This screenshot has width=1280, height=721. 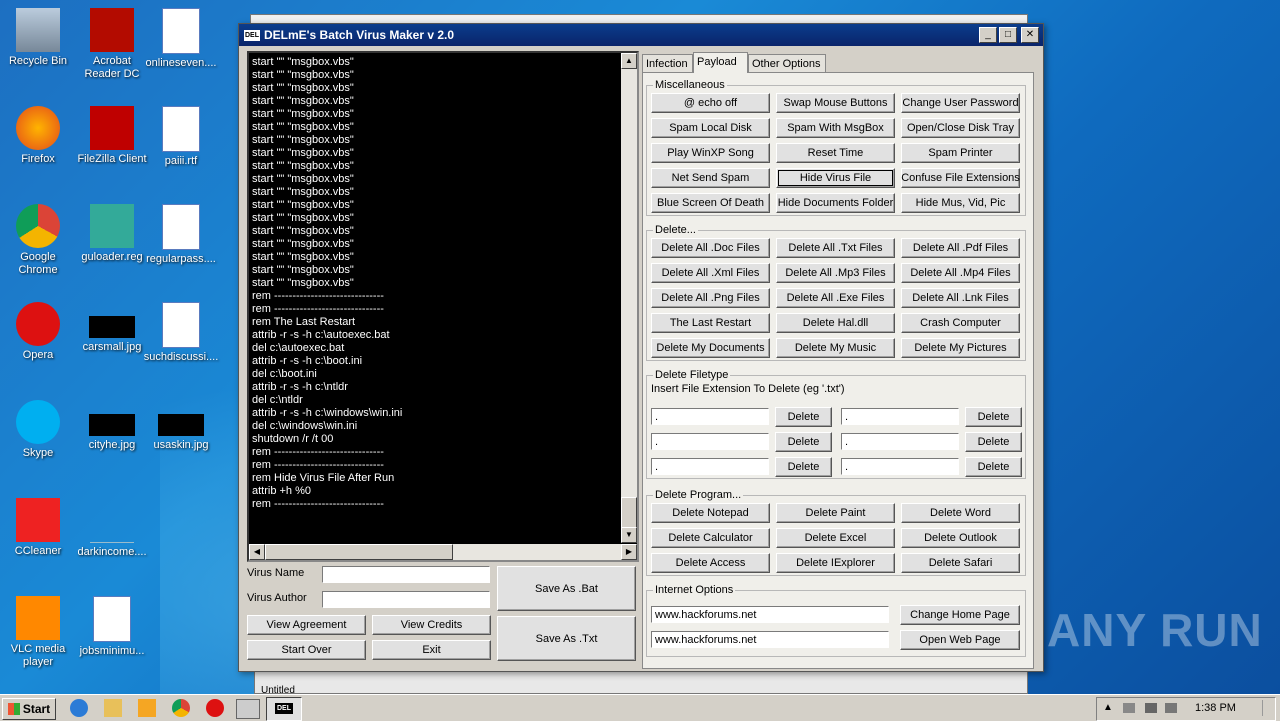 I want to click on internet-explorer-icon, so click(x=79, y=708).